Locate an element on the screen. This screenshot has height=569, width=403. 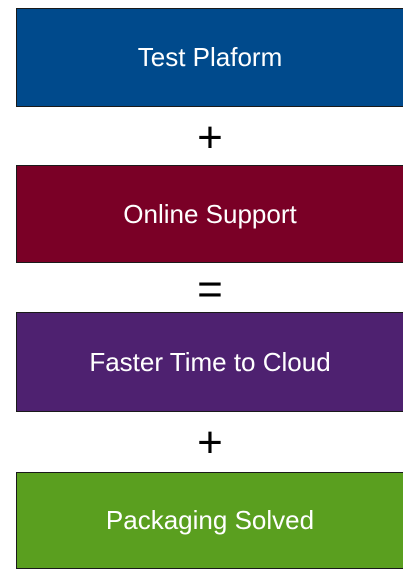
faster-time-to-cloud-label: Faster Time to Cloud is located at coordinates (210, 361).